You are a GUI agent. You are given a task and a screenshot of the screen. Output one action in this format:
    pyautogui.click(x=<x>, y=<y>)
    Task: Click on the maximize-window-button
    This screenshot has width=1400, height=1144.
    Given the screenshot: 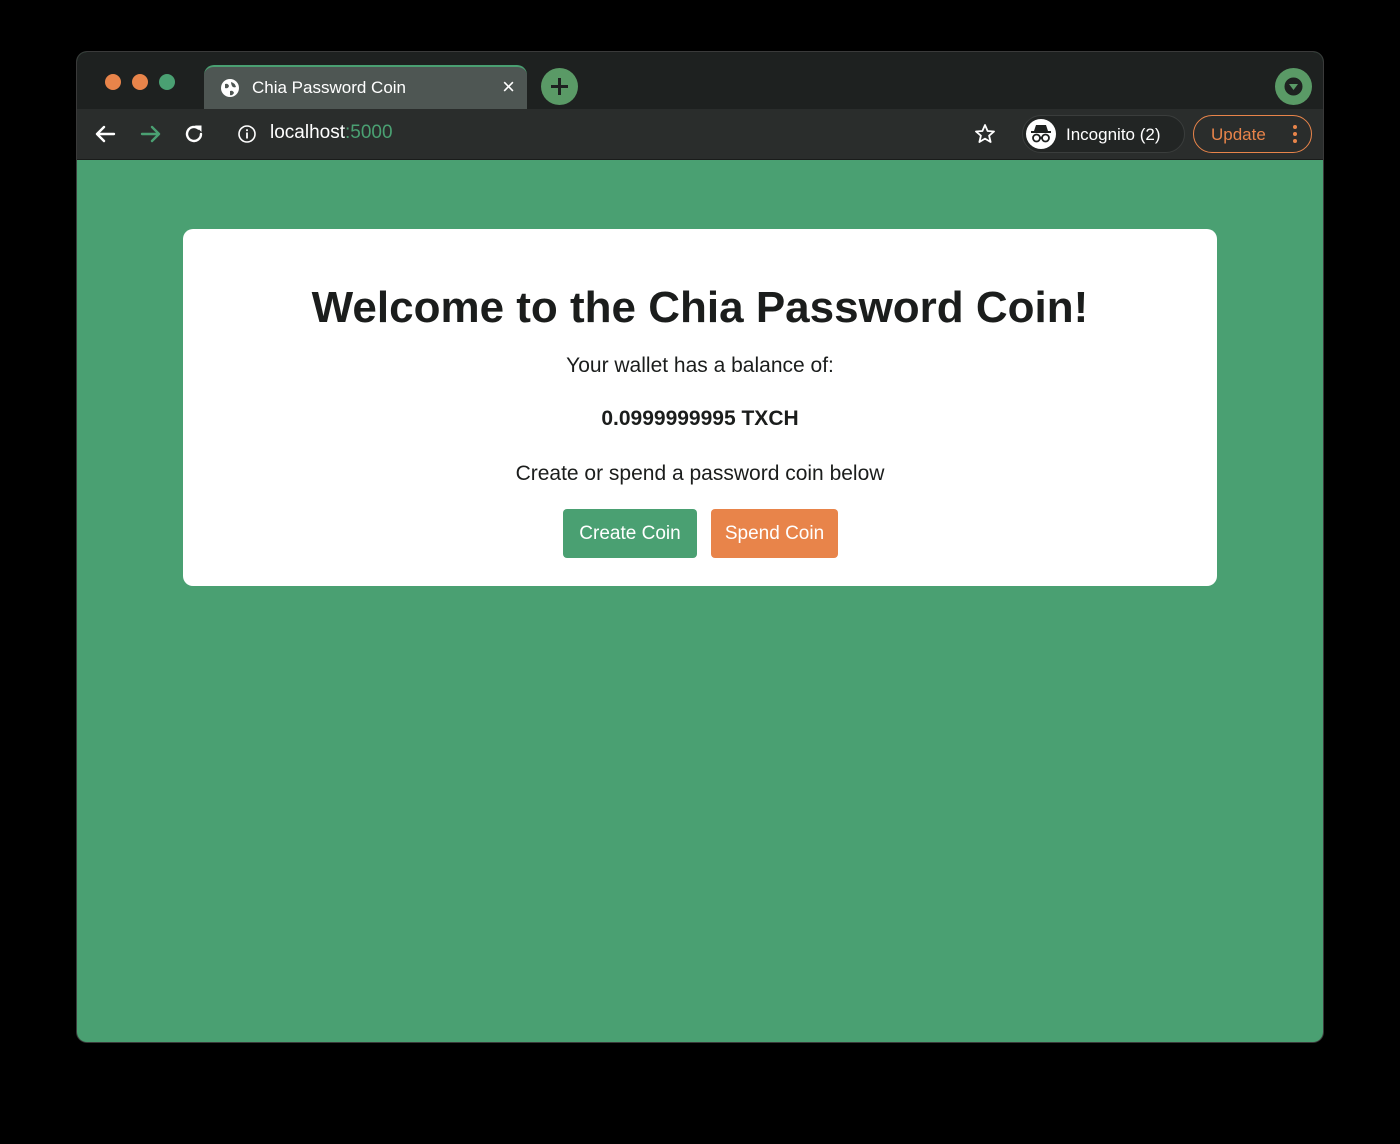 What is the action you would take?
    pyautogui.click(x=167, y=82)
    